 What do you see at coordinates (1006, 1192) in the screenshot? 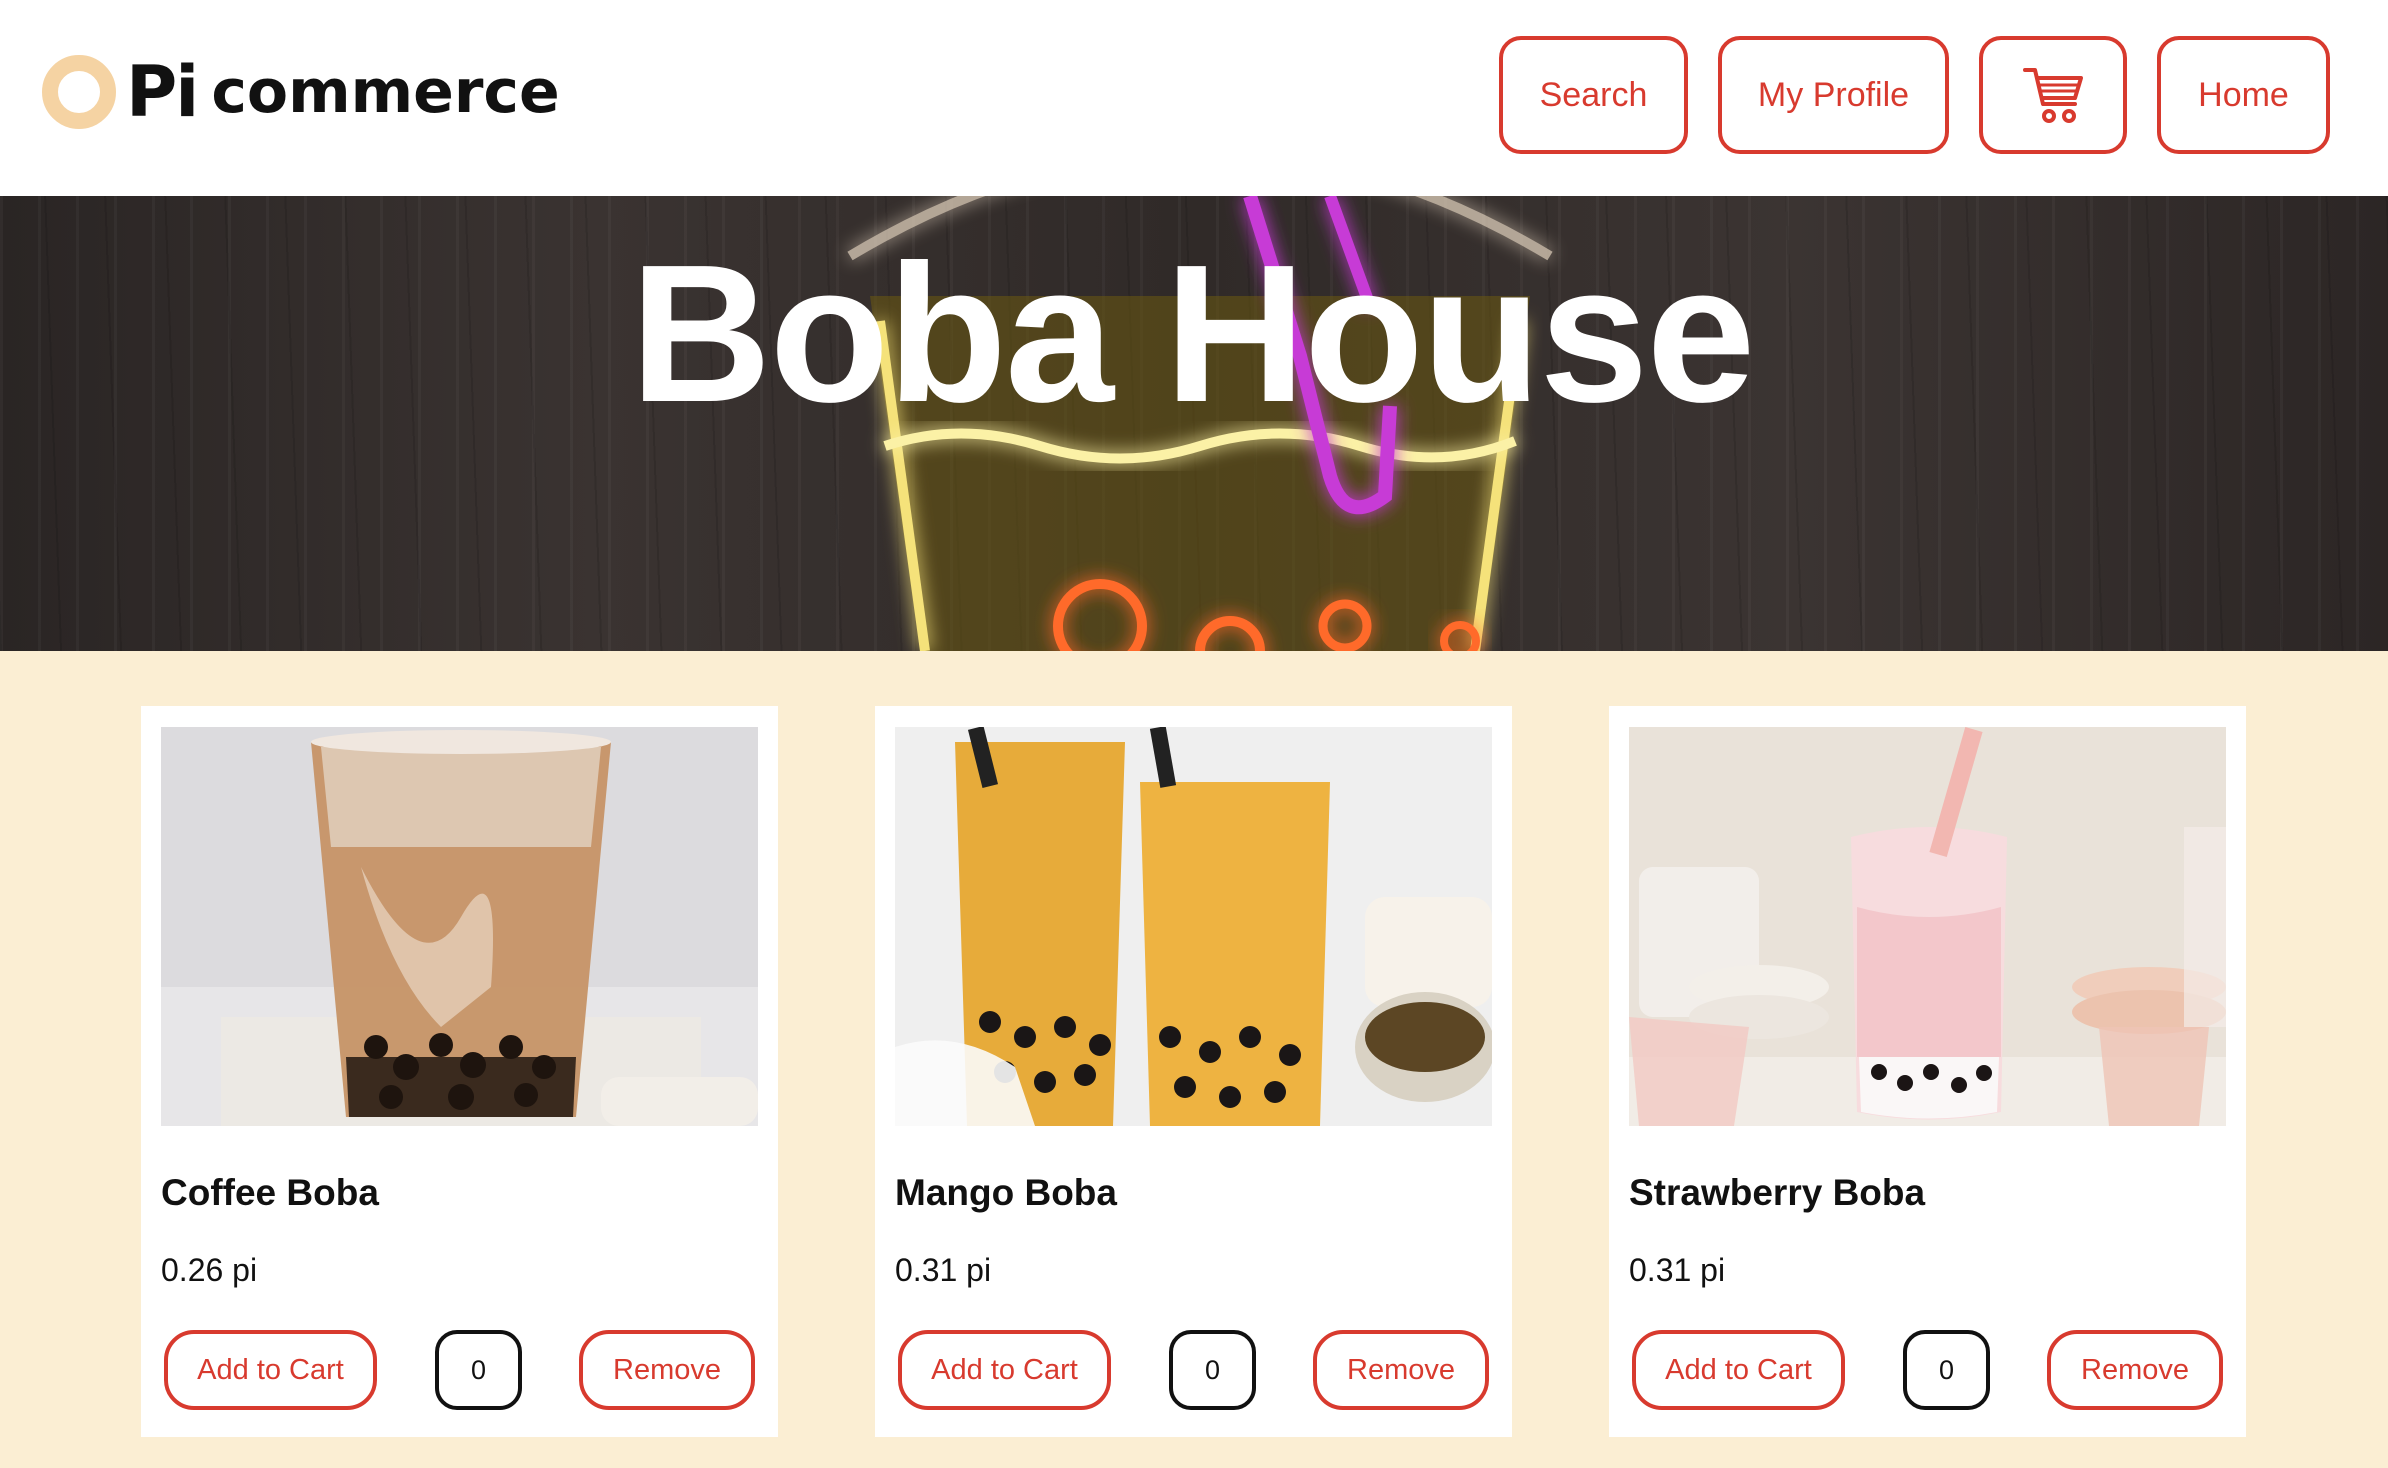
I see `product-name: Mango Boba` at bounding box center [1006, 1192].